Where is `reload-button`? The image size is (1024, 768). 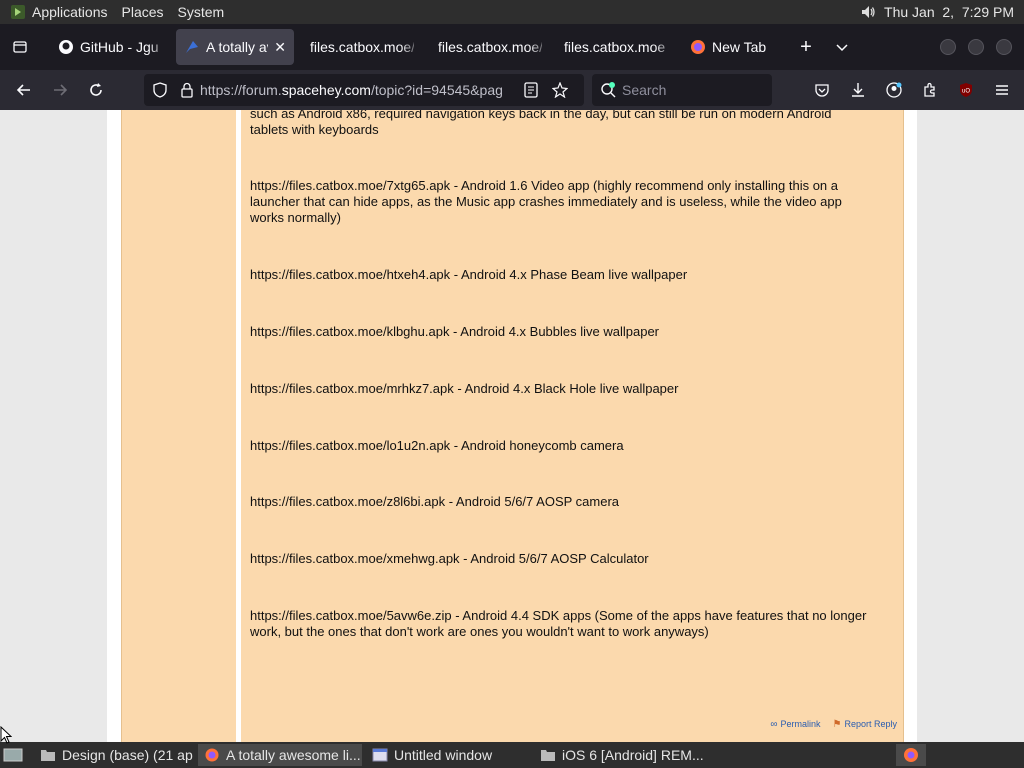 reload-button is located at coordinates (96, 90).